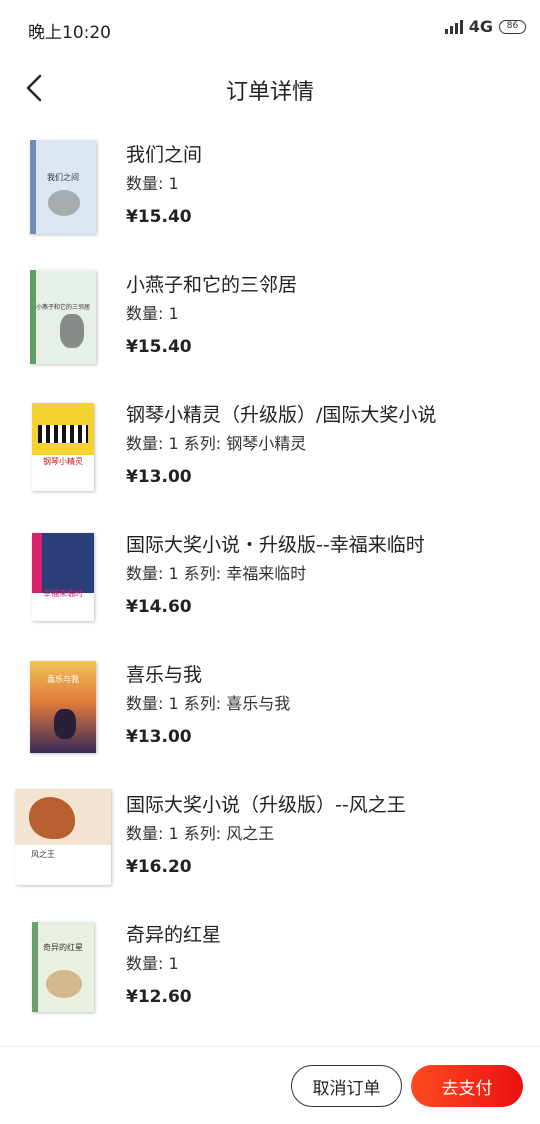 The height and width of the screenshot is (1124, 540). I want to click on item-price: ¥12.60, so click(159, 997).